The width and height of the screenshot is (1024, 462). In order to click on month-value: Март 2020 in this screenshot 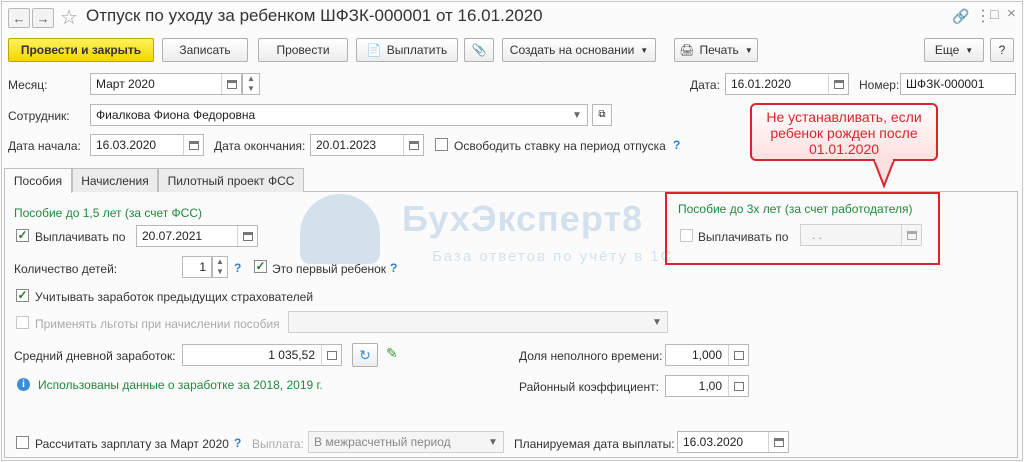, I will do `click(125, 84)`.